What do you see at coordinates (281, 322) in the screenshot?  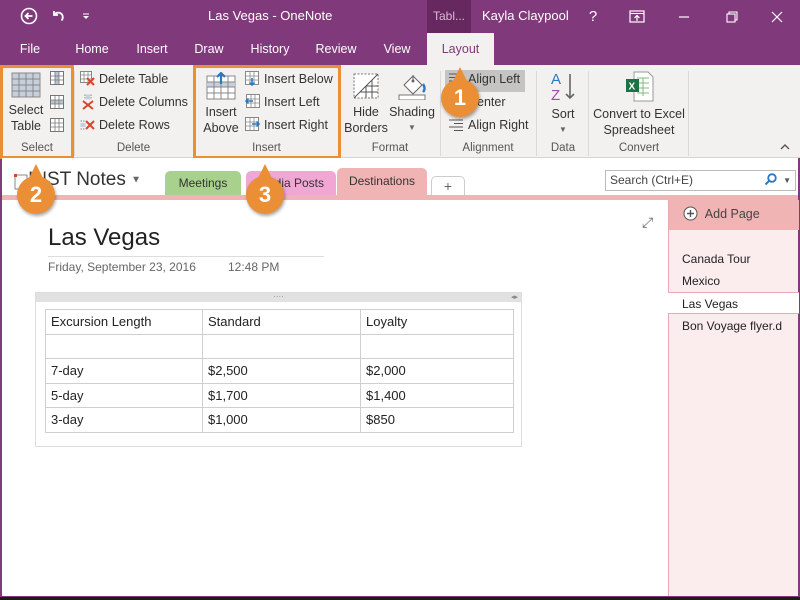 I see `table-cell: Standard` at bounding box center [281, 322].